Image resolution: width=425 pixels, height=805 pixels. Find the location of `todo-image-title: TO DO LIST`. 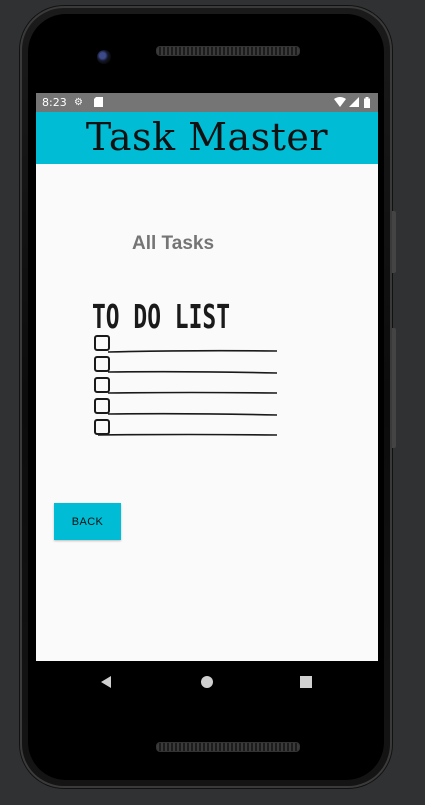

todo-image-title: TO DO LIST is located at coordinates (161, 316).